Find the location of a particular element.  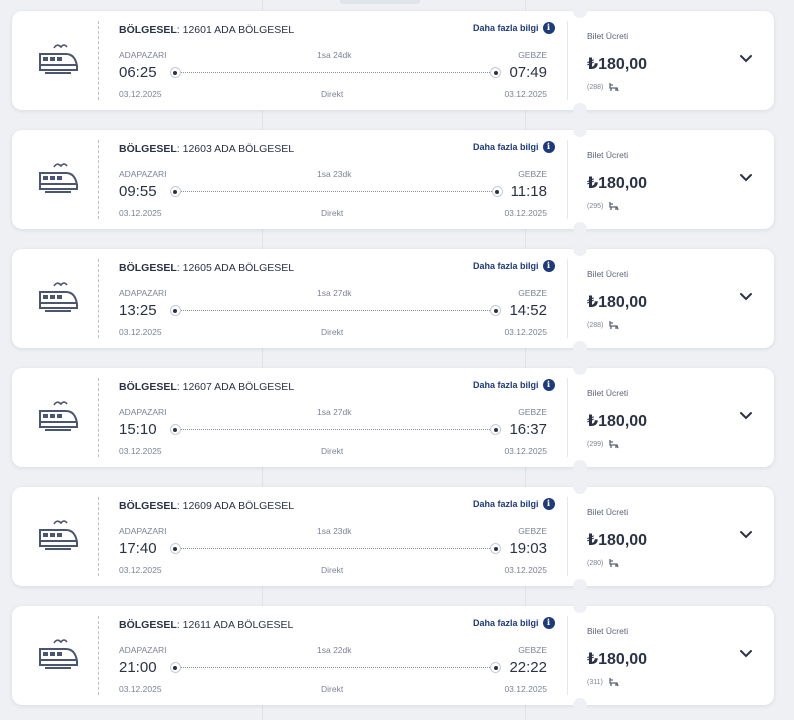

route-name: : 12605 ADA BÖLGESEL is located at coordinates (235, 268).